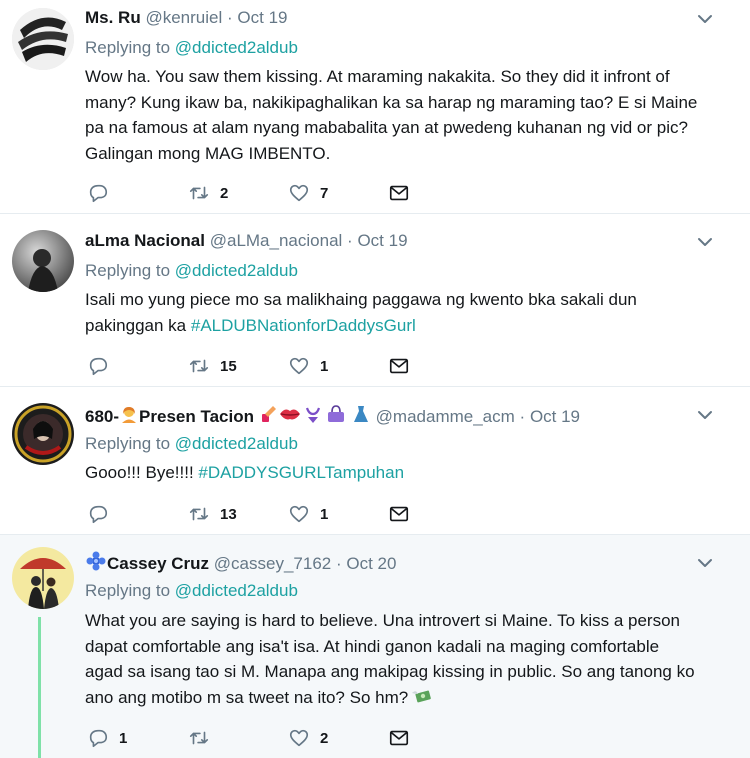  I want to click on tweet-actions: 13 1, so click(255, 514).